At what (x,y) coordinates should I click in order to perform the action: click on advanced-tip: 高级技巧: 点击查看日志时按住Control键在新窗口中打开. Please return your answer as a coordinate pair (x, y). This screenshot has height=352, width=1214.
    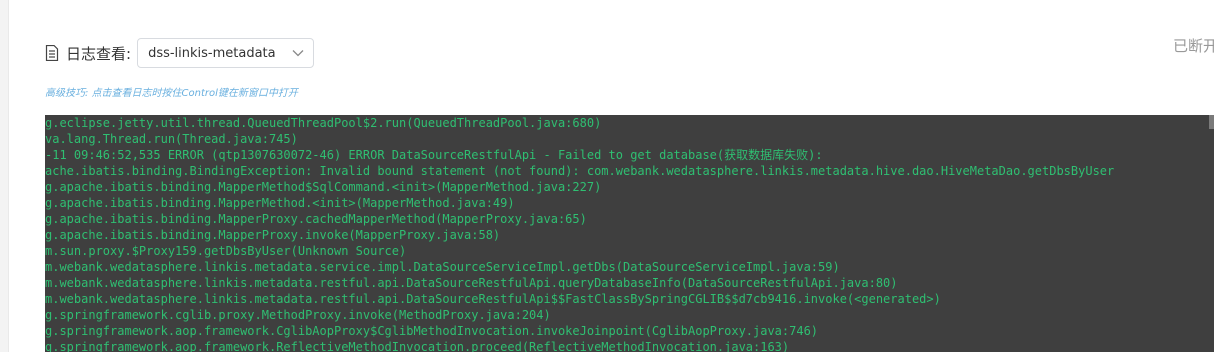
    Looking at the image, I should click on (171, 93).